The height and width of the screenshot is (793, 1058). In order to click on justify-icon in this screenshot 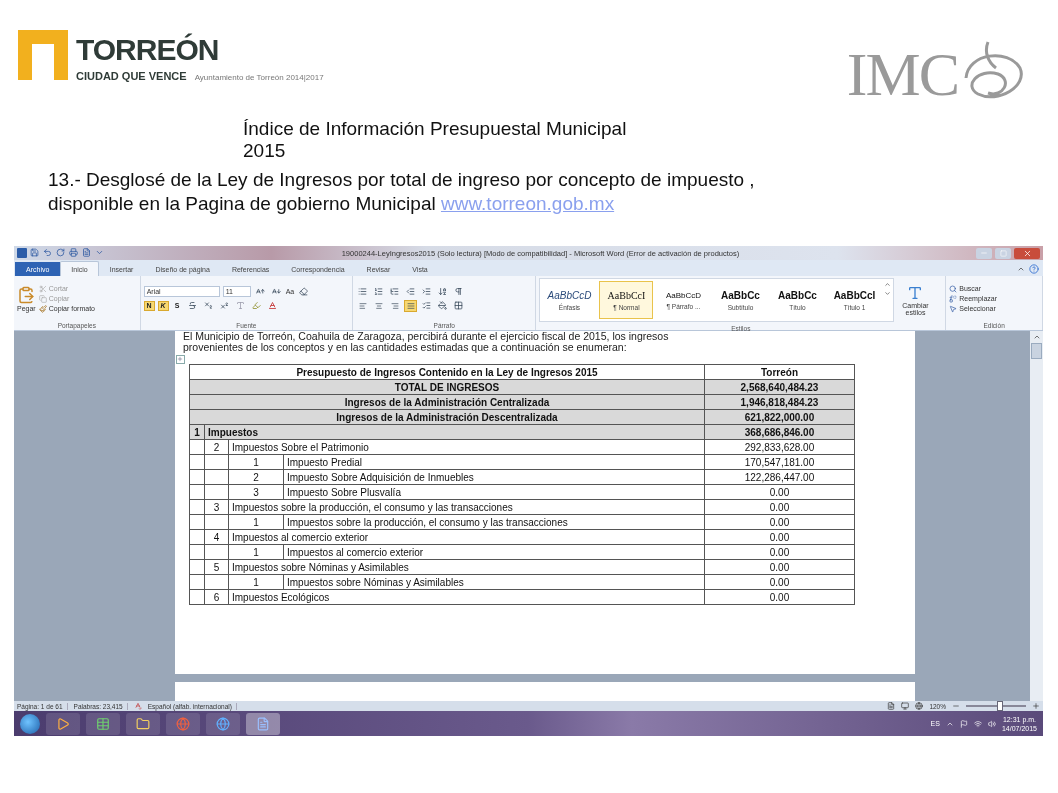, I will do `click(410, 305)`.